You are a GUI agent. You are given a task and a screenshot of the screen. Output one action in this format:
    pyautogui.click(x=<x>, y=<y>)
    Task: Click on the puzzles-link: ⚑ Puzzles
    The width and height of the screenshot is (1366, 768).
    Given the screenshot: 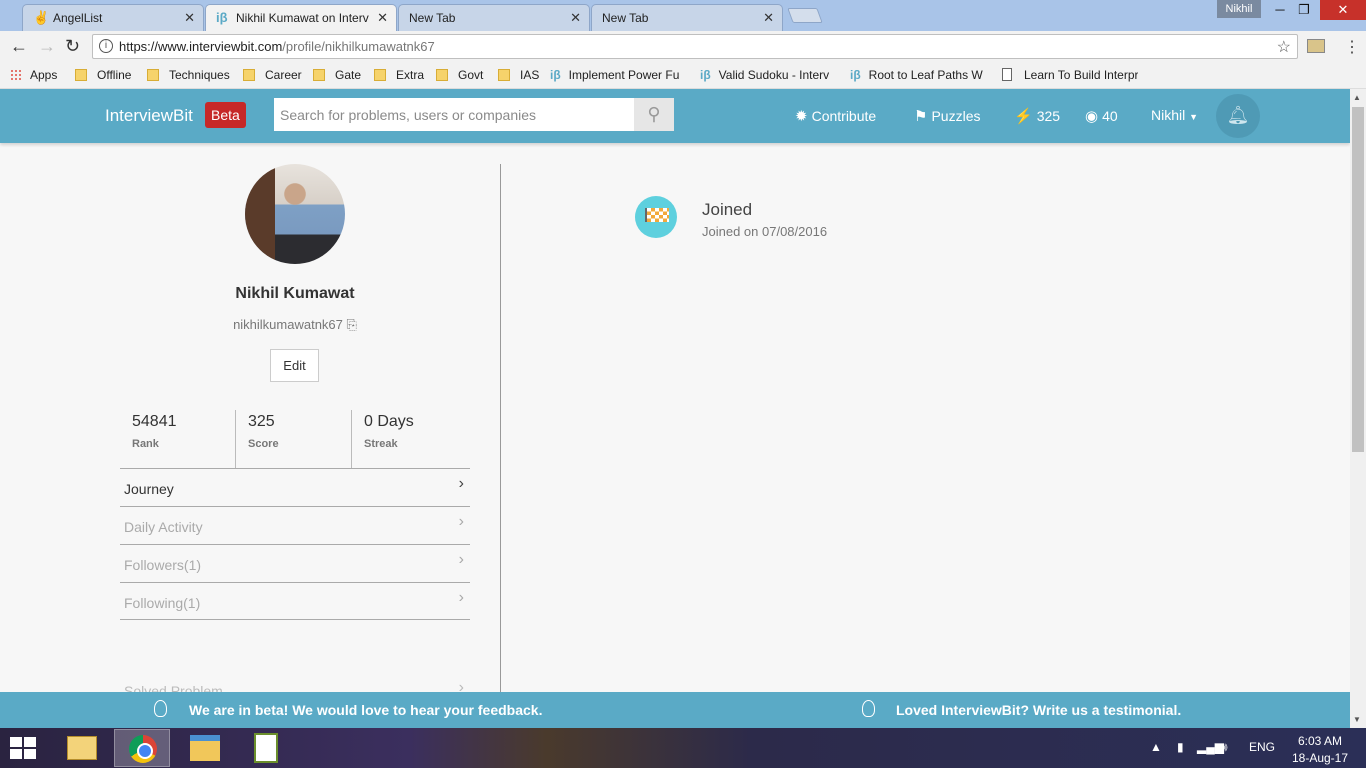 What is the action you would take?
    pyautogui.click(x=947, y=116)
    